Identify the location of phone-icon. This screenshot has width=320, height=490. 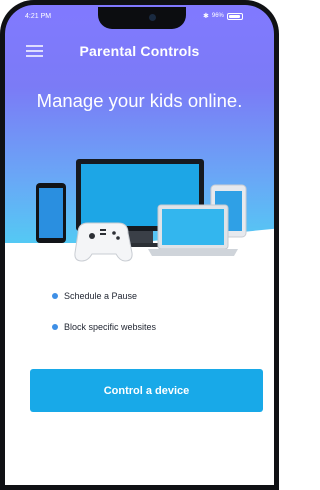
(51, 213).